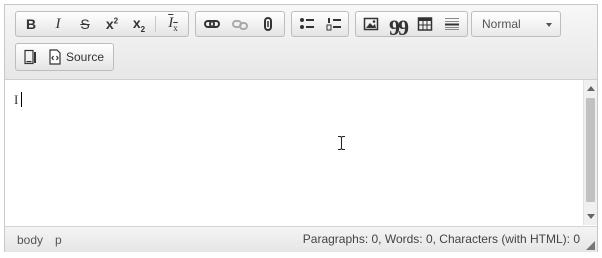 This screenshot has width=602, height=258. I want to click on format-dropdown-value: Normal, so click(501, 24).